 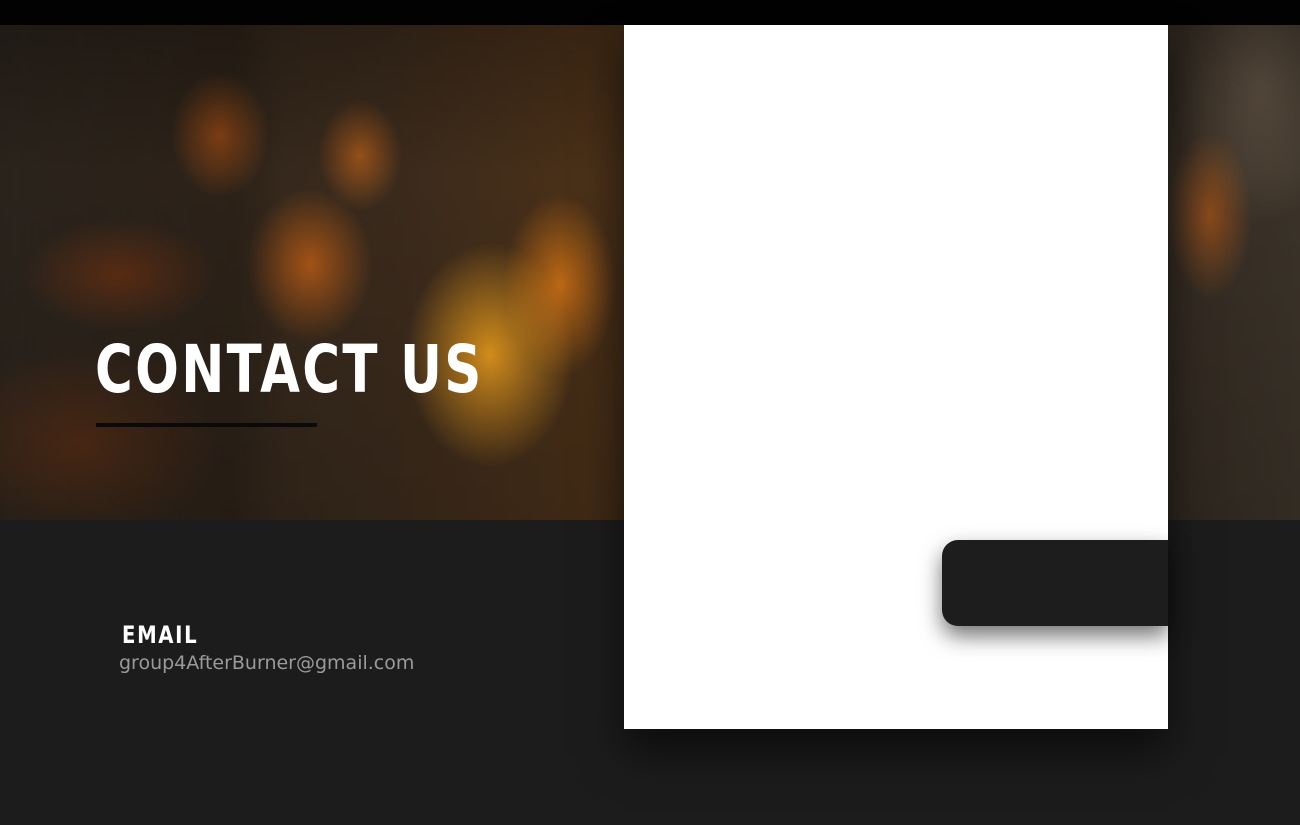 What do you see at coordinates (1055, 583) in the screenshot?
I see `submit-button` at bounding box center [1055, 583].